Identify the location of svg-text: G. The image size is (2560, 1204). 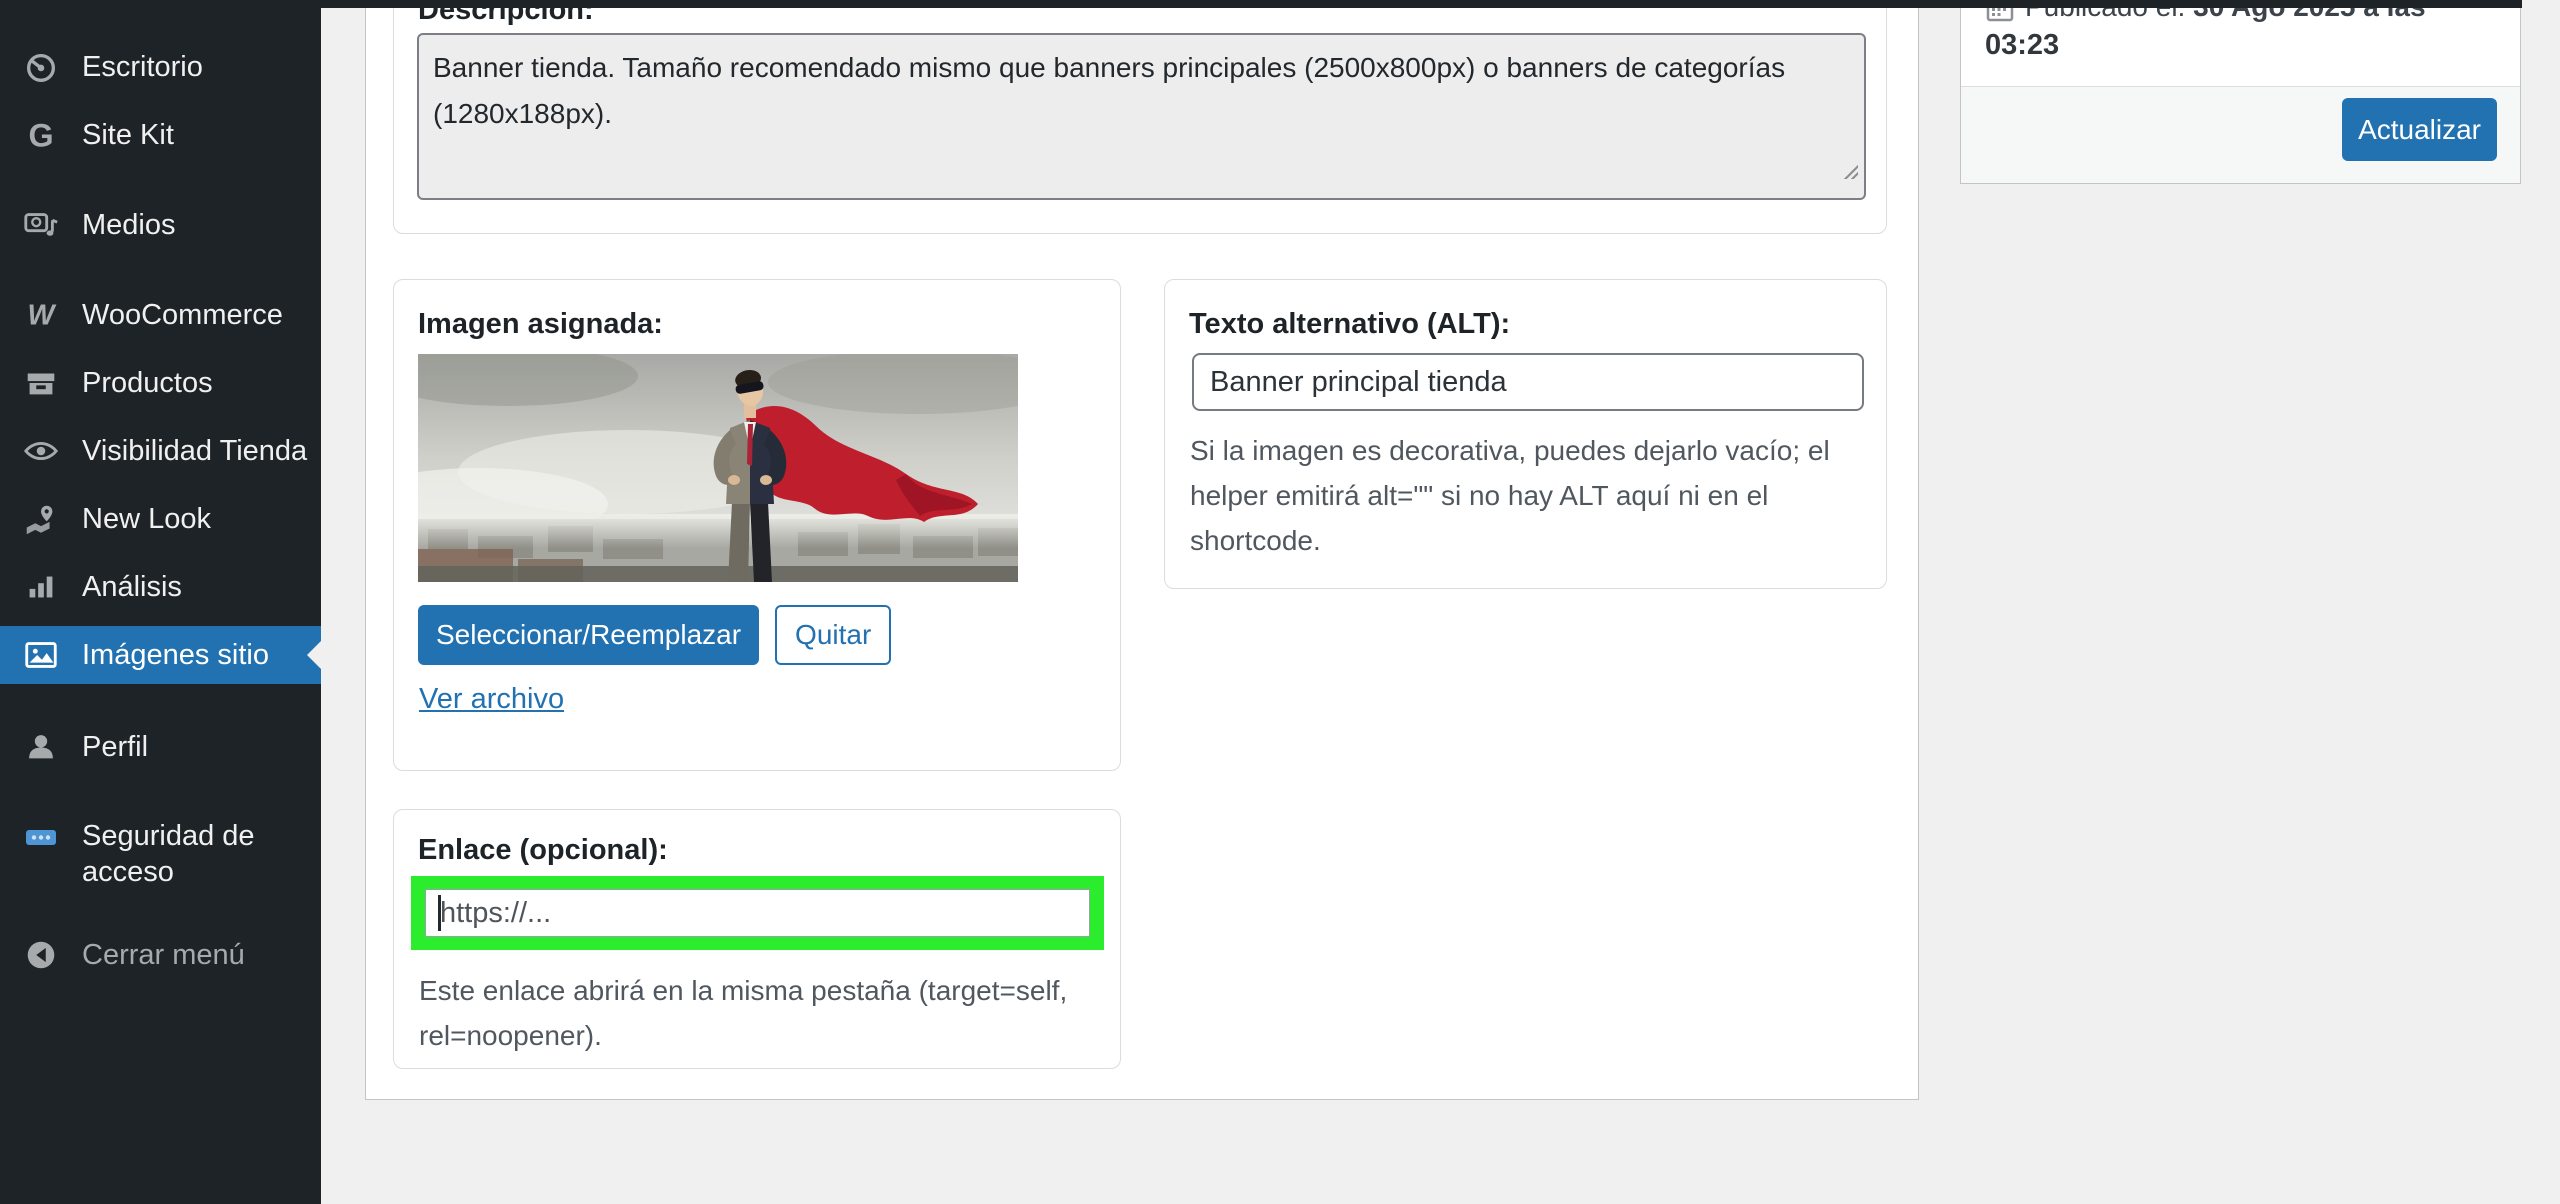
(40, 135).